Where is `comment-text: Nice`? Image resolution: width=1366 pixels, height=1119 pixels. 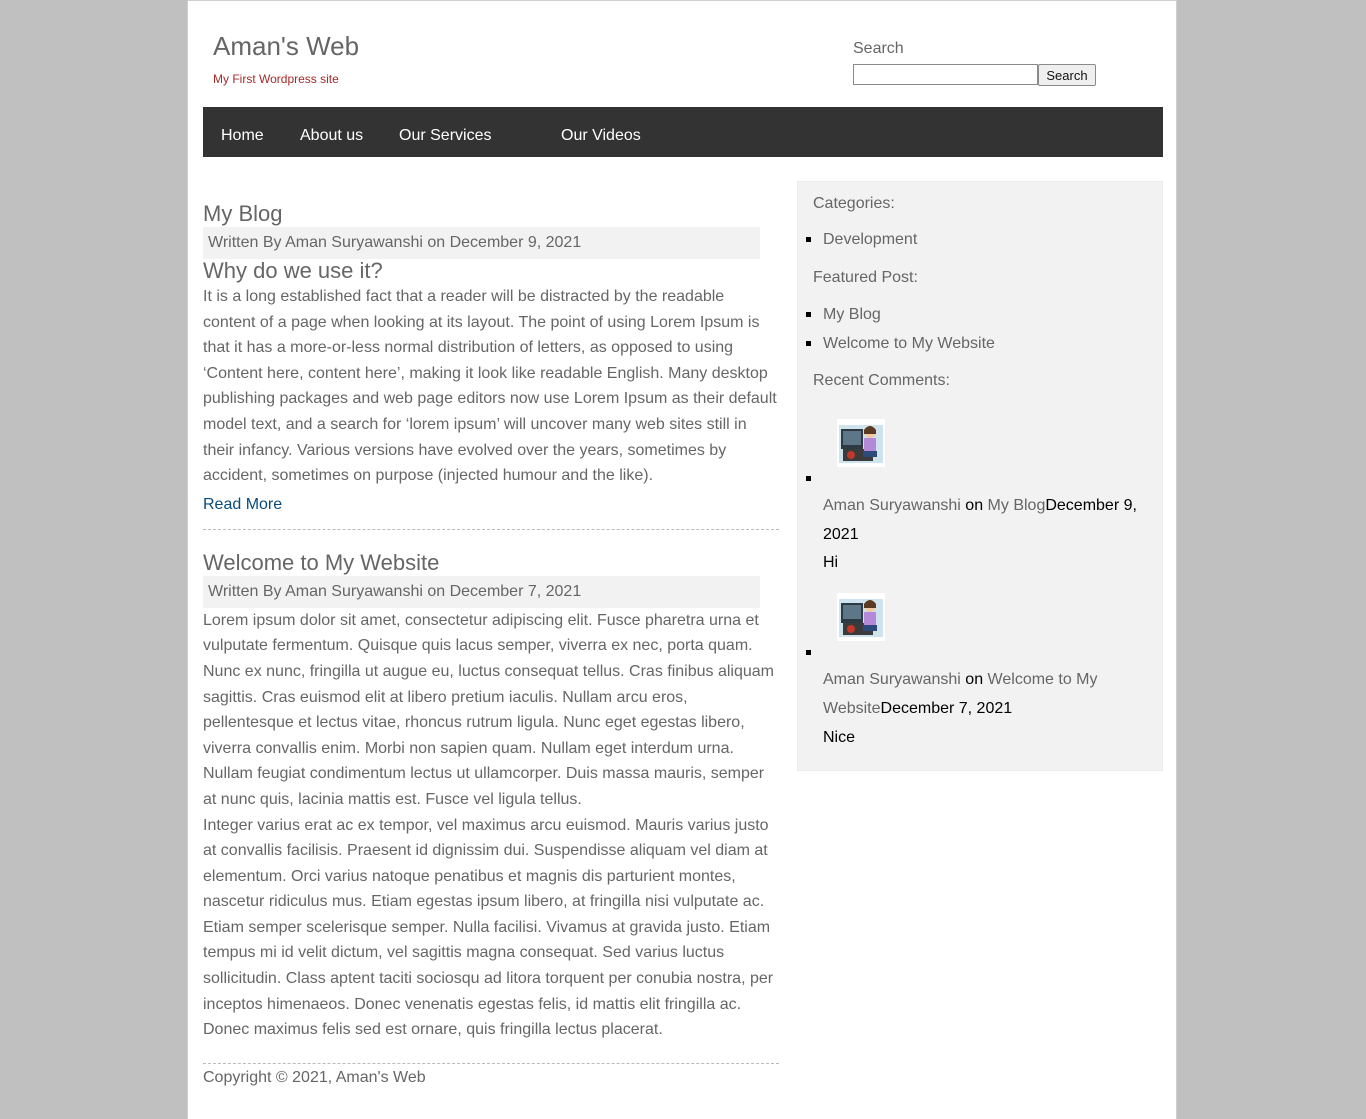
comment-text: Nice is located at coordinates (839, 737).